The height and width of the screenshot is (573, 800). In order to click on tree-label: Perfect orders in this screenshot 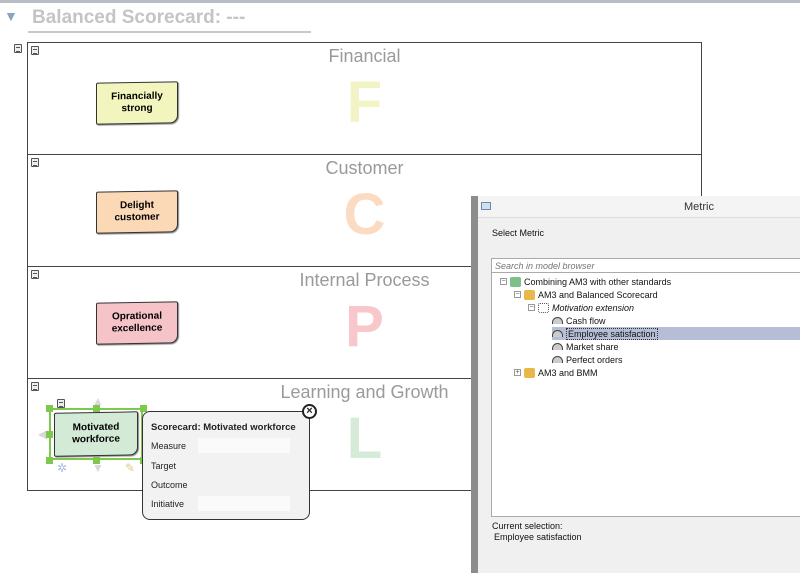, I will do `click(594, 359)`.